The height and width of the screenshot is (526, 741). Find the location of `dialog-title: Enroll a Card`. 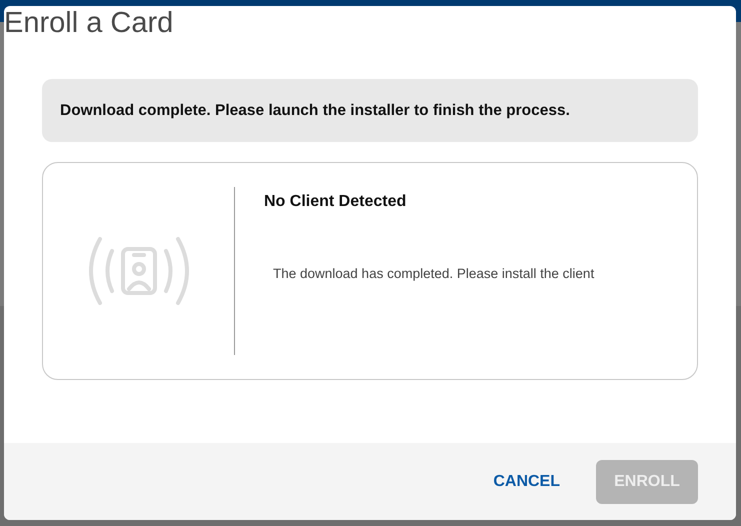

dialog-title: Enroll a Card is located at coordinates (89, 23).